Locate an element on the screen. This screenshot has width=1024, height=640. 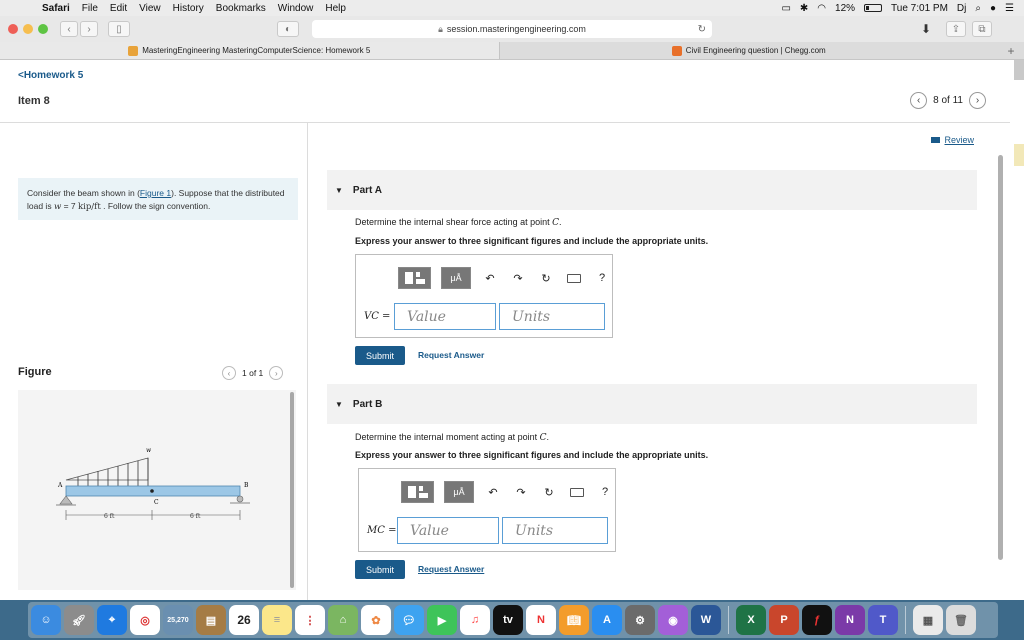
podcasts-icon: ◉ is located at coordinates (673, 620).